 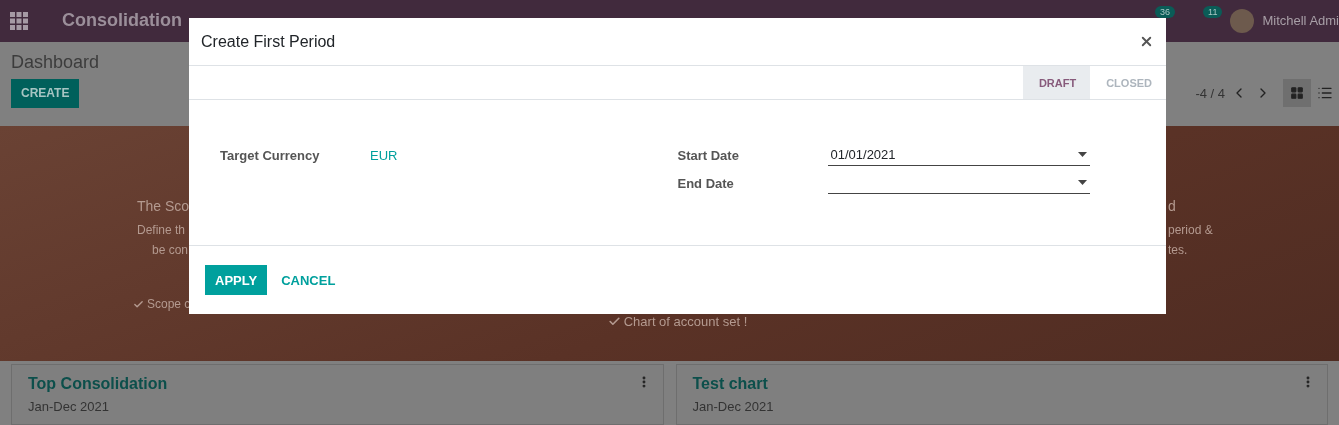 I want to click on user-name: Mitchell Admi, so click(x=1300, y=21).